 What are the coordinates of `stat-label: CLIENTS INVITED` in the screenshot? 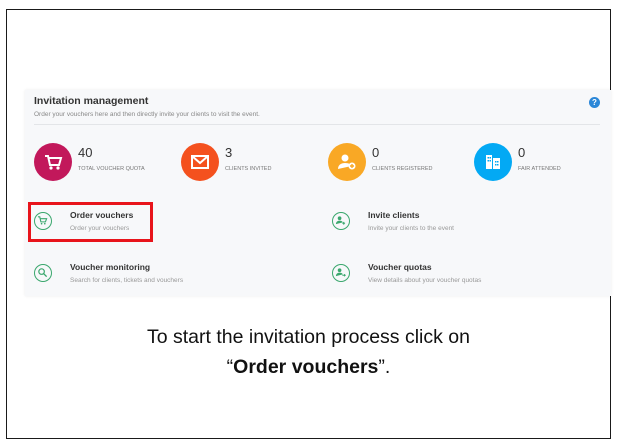 It's located at (248, 169).